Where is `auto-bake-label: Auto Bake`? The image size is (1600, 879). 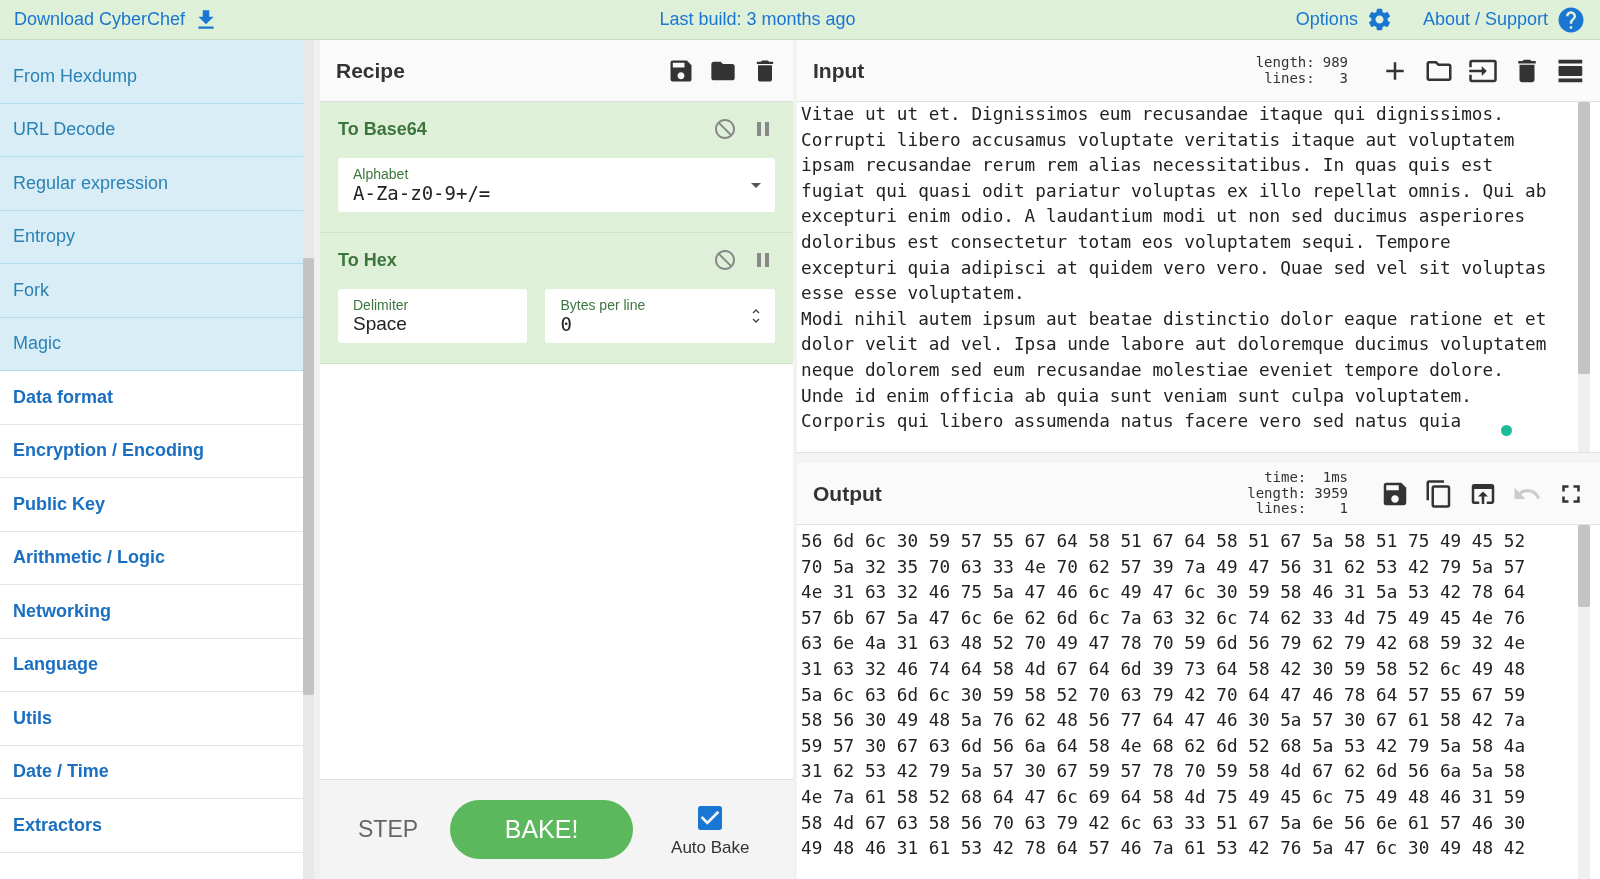 auto-bake-label: Auto Bake is located at coordinates (710, 847).